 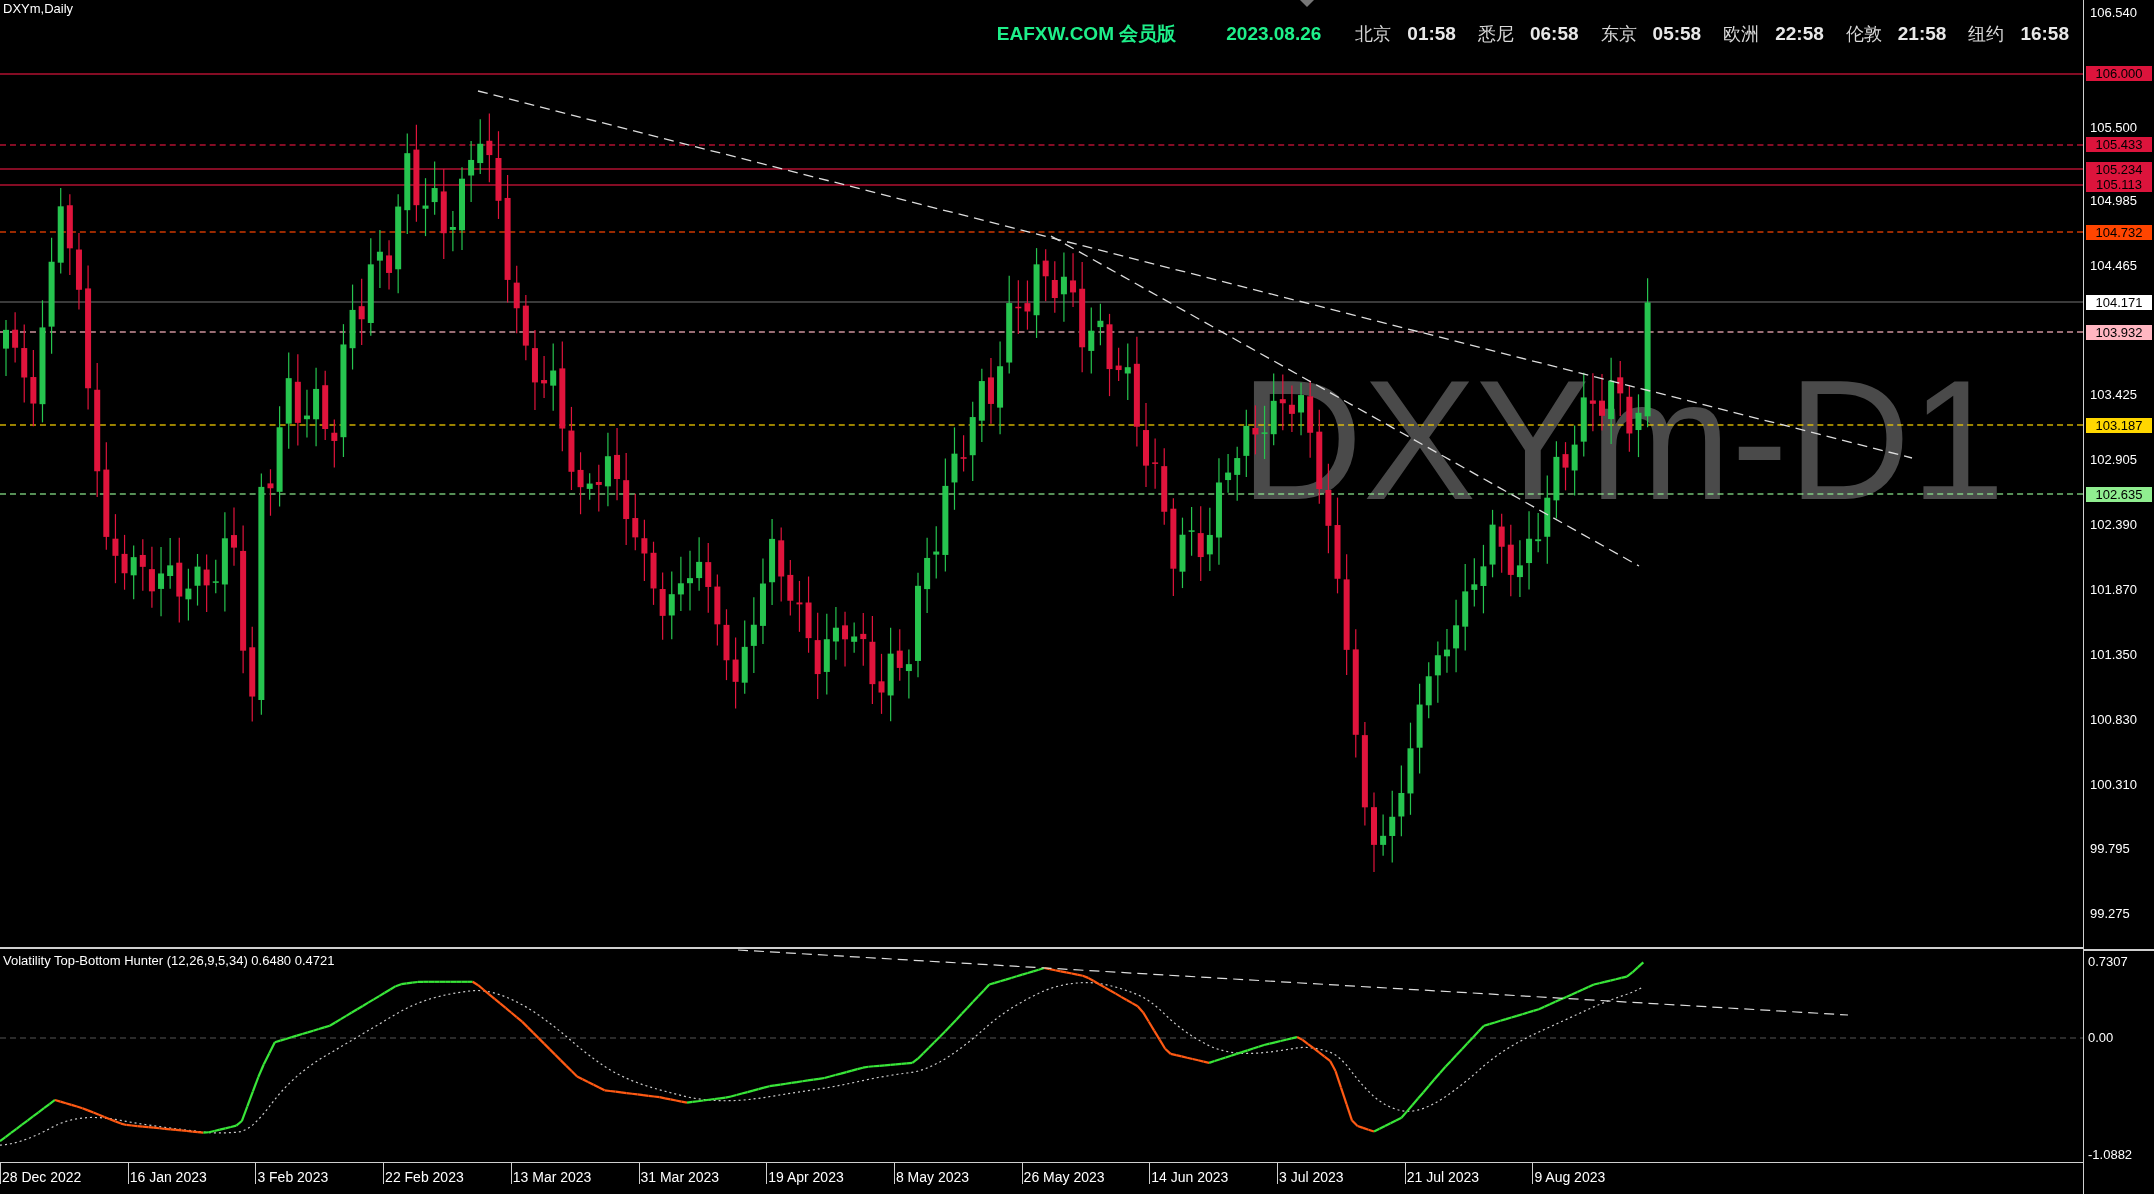 What do you see at coordinates (292, 1173) in the screenshot?
I see `date-tick-label: 3 Feb 2023` at bounding box center [292, 1173].